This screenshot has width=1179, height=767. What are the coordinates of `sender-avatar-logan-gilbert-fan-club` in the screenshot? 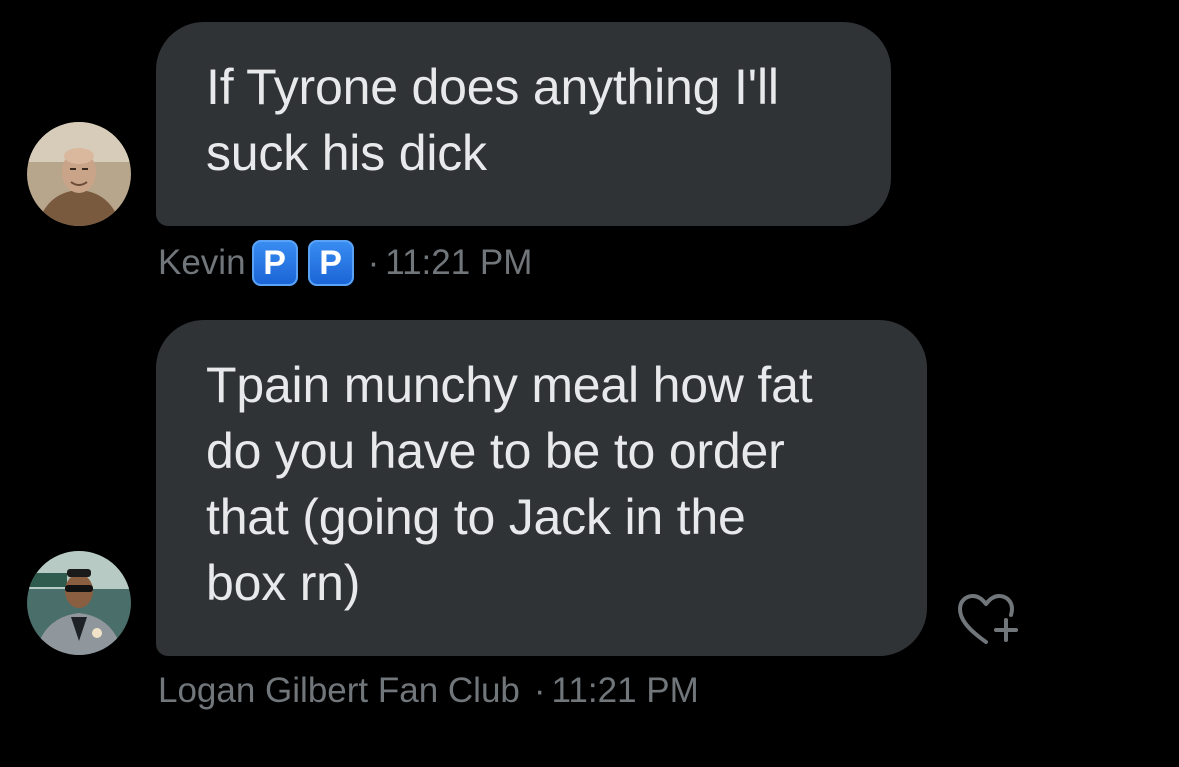 It's located at (79, 603).